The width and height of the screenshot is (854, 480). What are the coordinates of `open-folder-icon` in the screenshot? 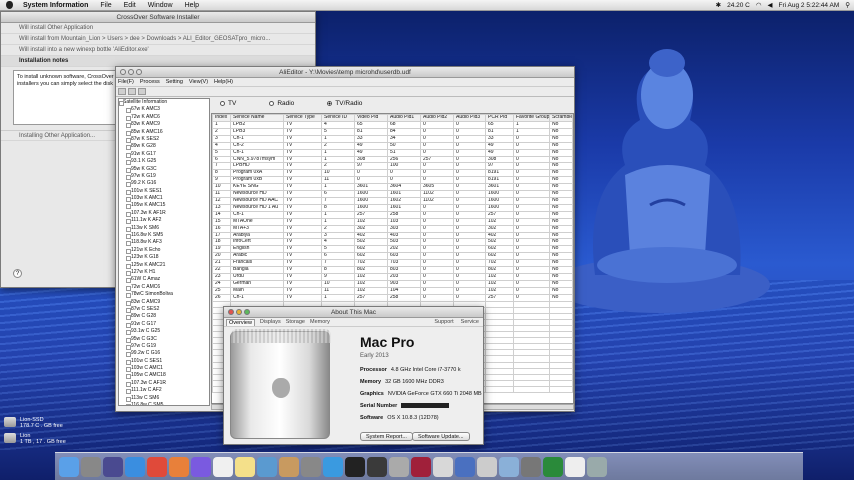 It's located at (122, 91).